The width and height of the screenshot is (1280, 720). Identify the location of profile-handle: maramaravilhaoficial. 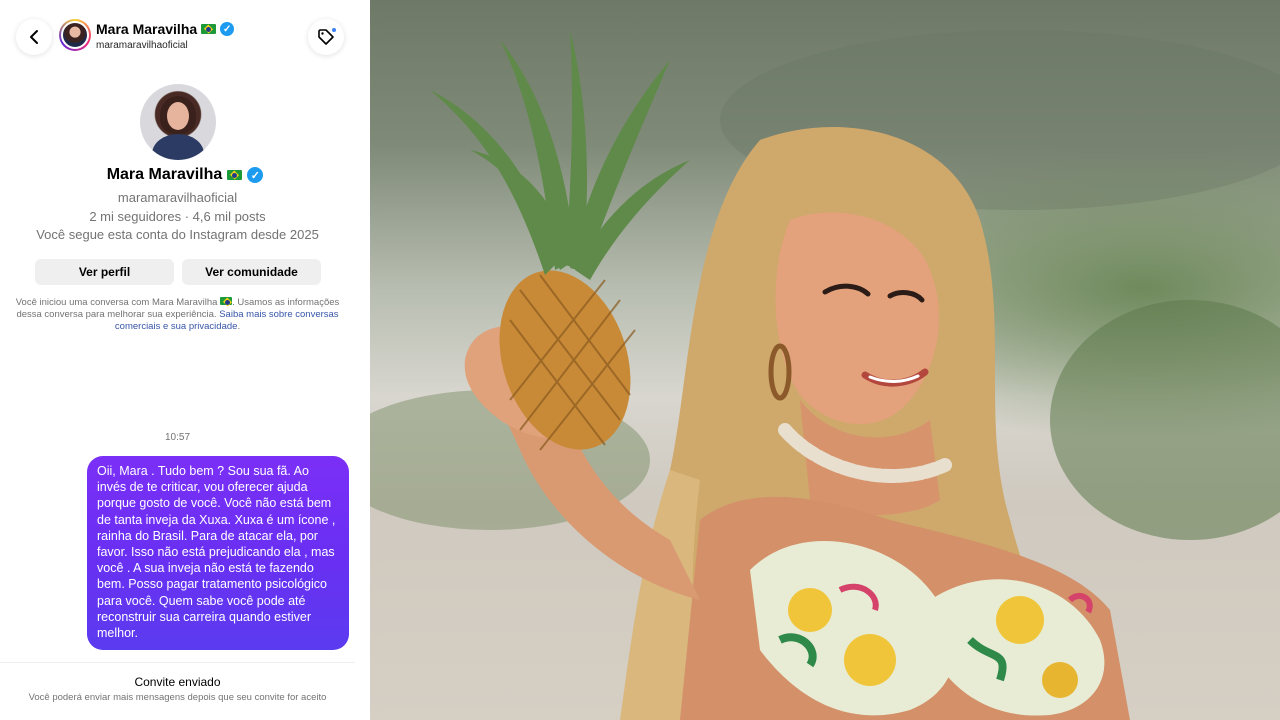
(177, 197).